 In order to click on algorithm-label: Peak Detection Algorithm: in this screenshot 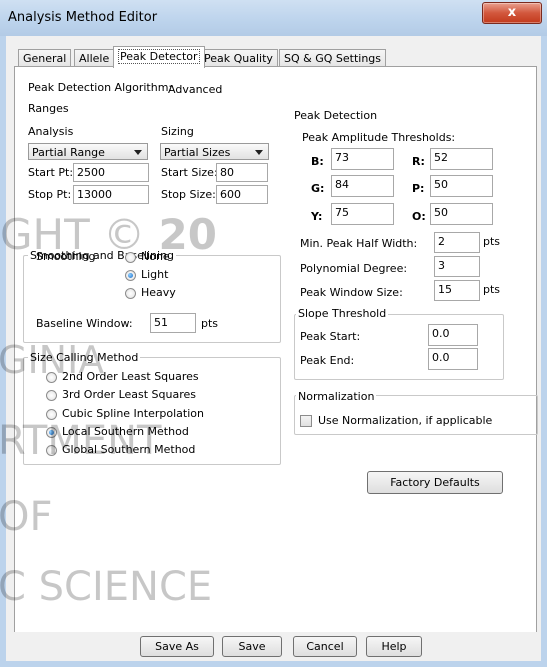, I will do `click(100, 87)`.